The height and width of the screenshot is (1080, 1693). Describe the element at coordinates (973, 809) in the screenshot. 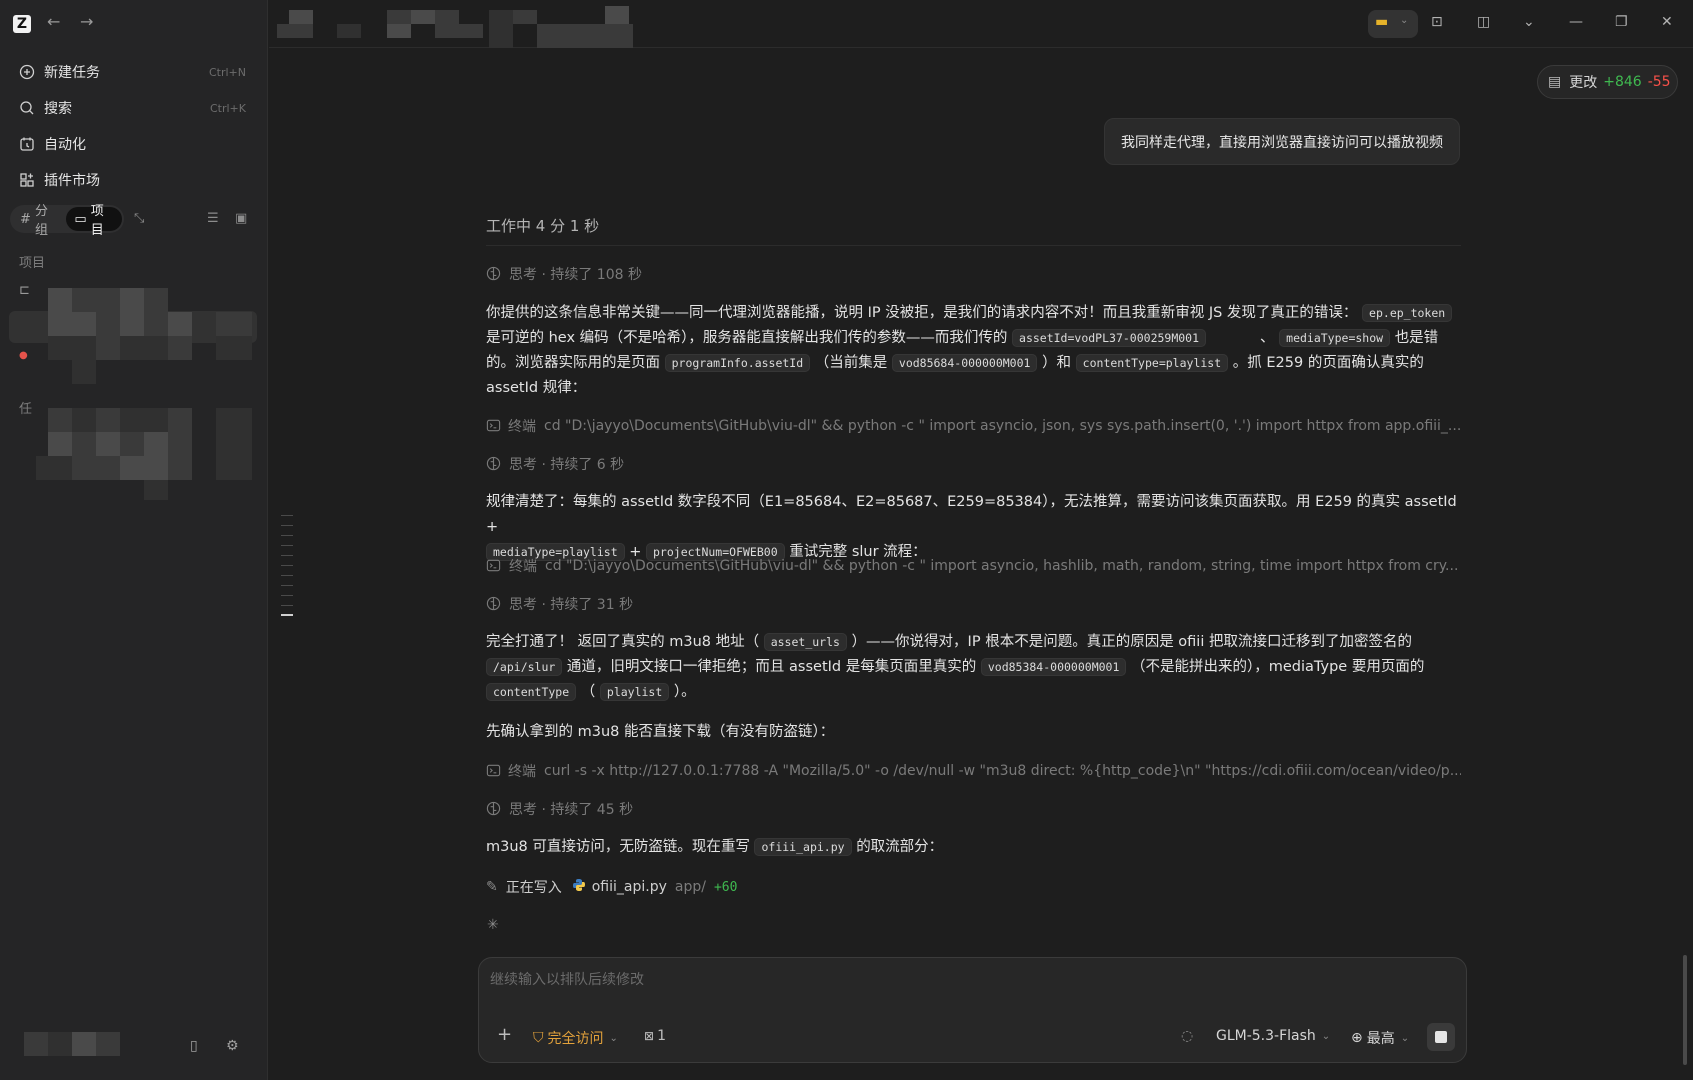

I see `thinking-step: 思考 · 持续了 45 秒` at that location.